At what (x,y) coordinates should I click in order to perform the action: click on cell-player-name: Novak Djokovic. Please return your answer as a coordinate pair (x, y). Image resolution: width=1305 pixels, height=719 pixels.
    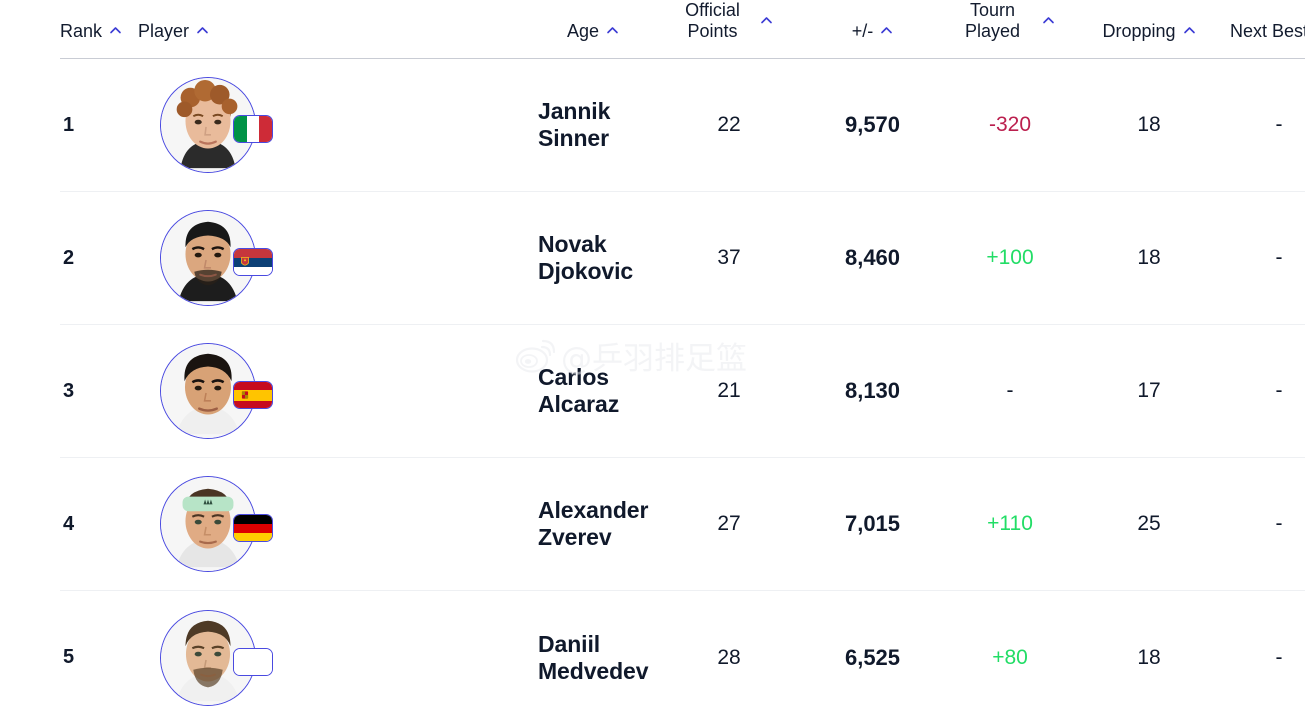
    Looking at the image, I should click on (593, 258).